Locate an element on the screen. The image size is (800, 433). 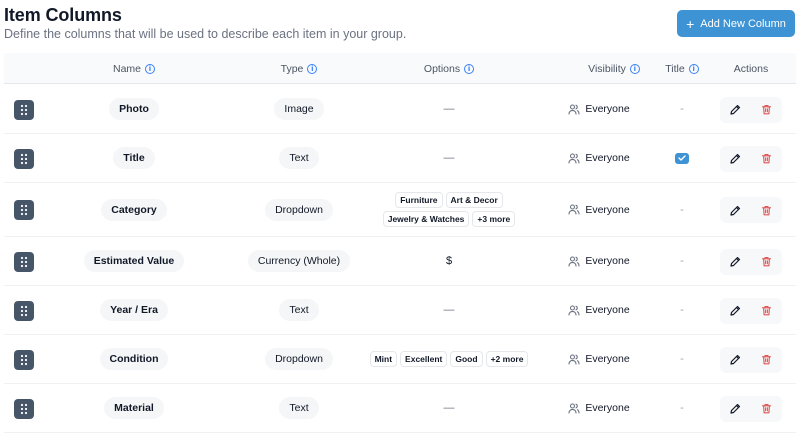
column-header-name: Name i is located at coordinates (134, 68).